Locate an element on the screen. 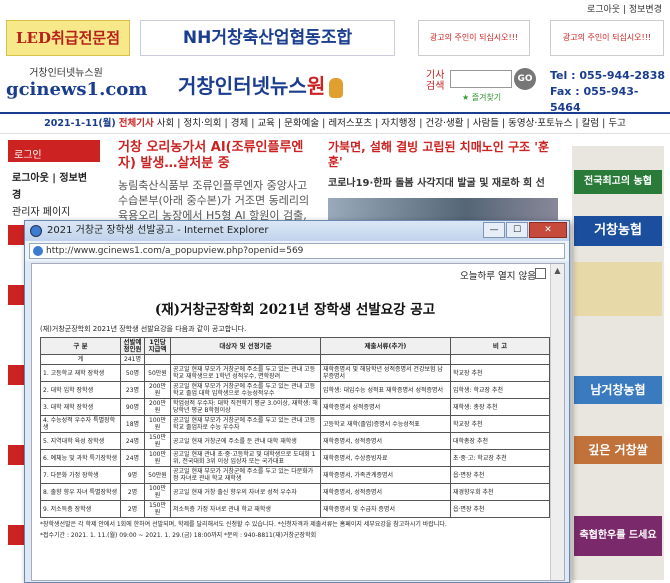 Image resolution: width=670 pixels, height=583 pixels. table-cell: 6. 예체능 및 과학 특기장학생 is located at coordinates (80, 458).